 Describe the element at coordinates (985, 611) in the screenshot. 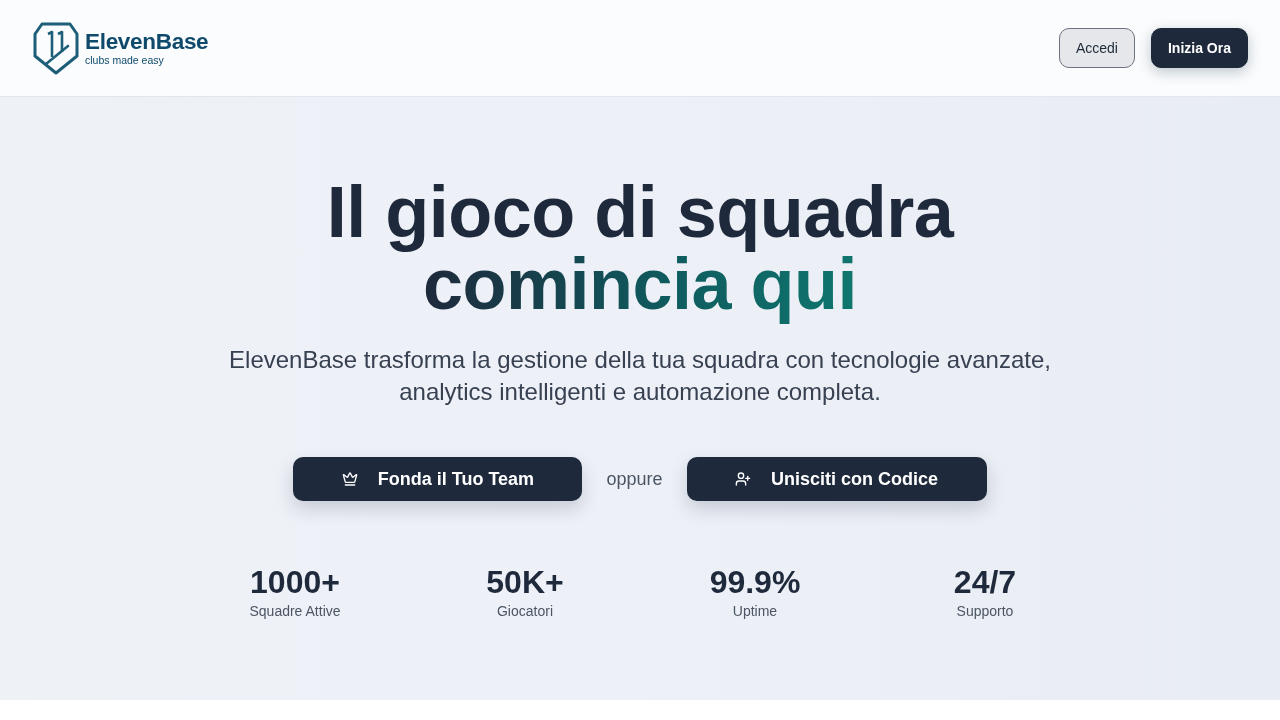

I see `stat-label: Supporto` at that location.